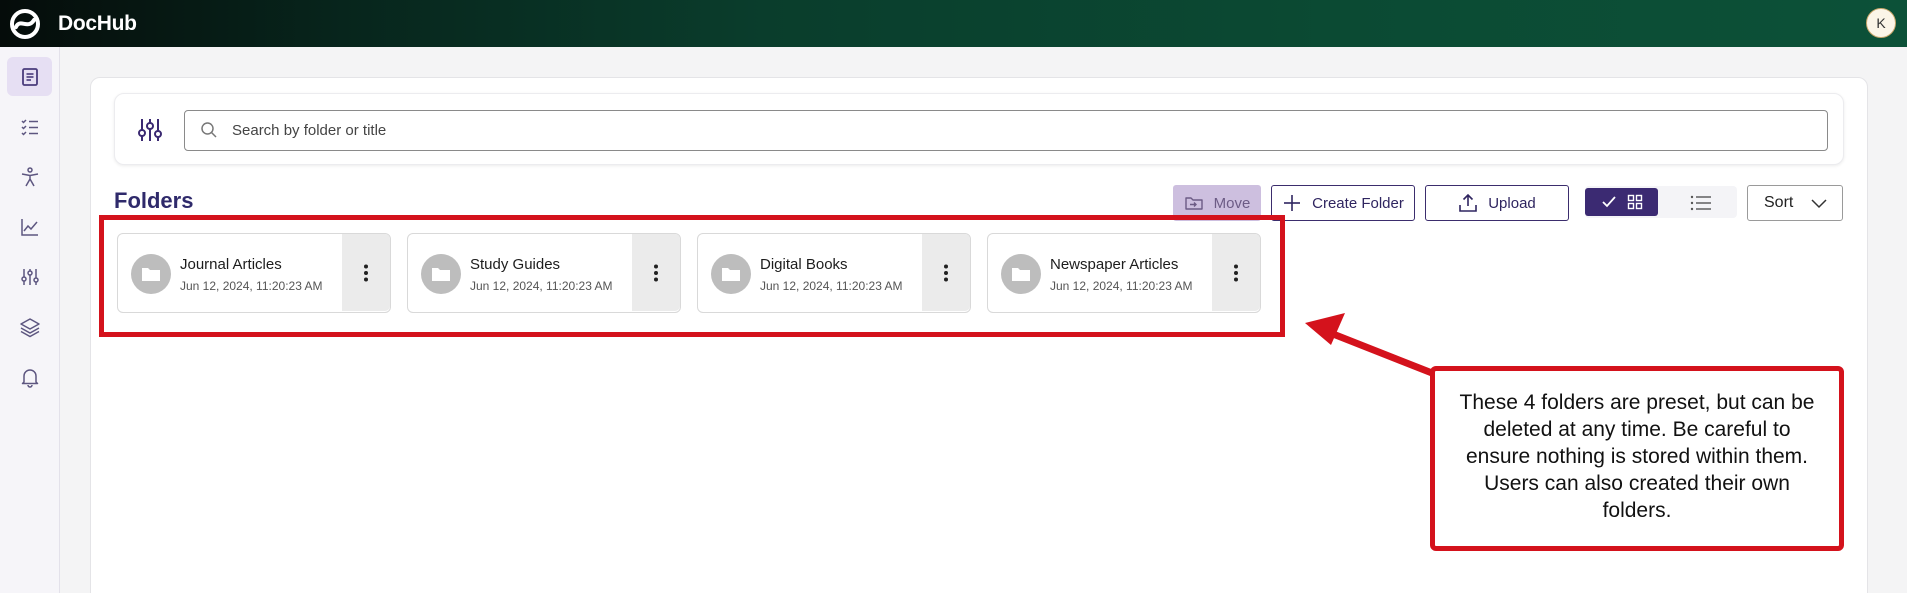  I want to click on line-chart-icon, so click(29, 227).